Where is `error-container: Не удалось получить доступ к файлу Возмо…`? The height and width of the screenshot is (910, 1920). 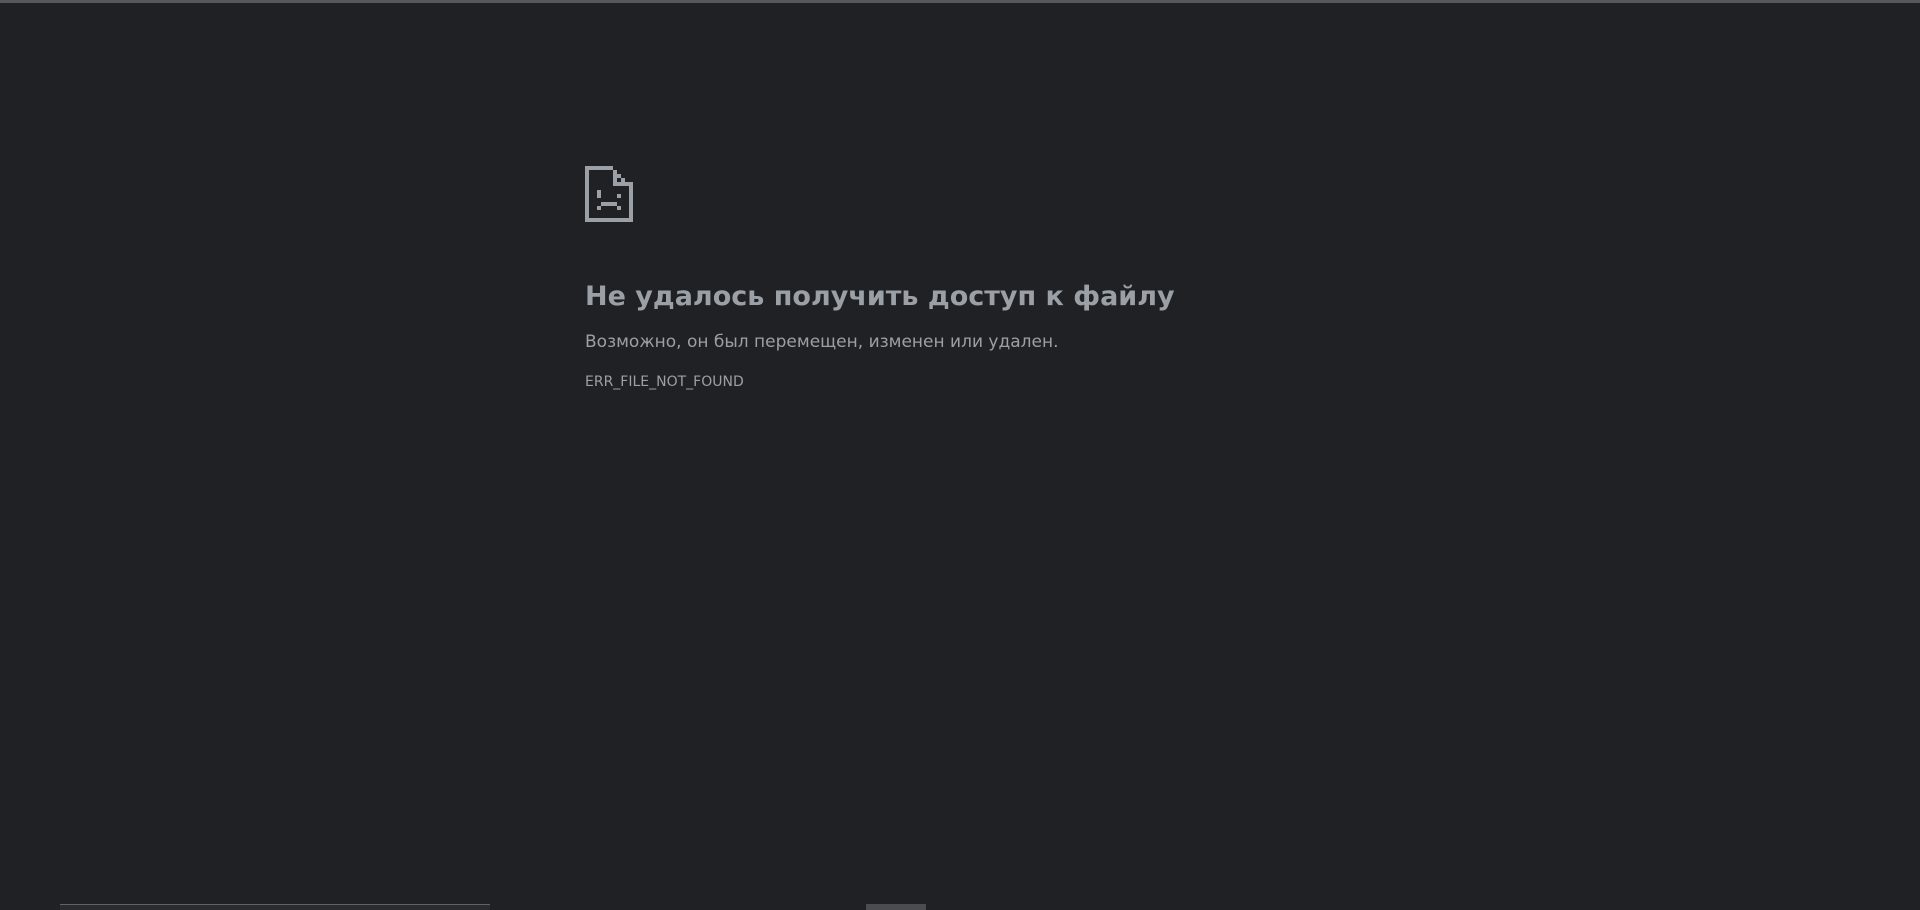
error-container: Не удалось получить доступ к файлу Возмо… is located at coordinates (1035, 279).